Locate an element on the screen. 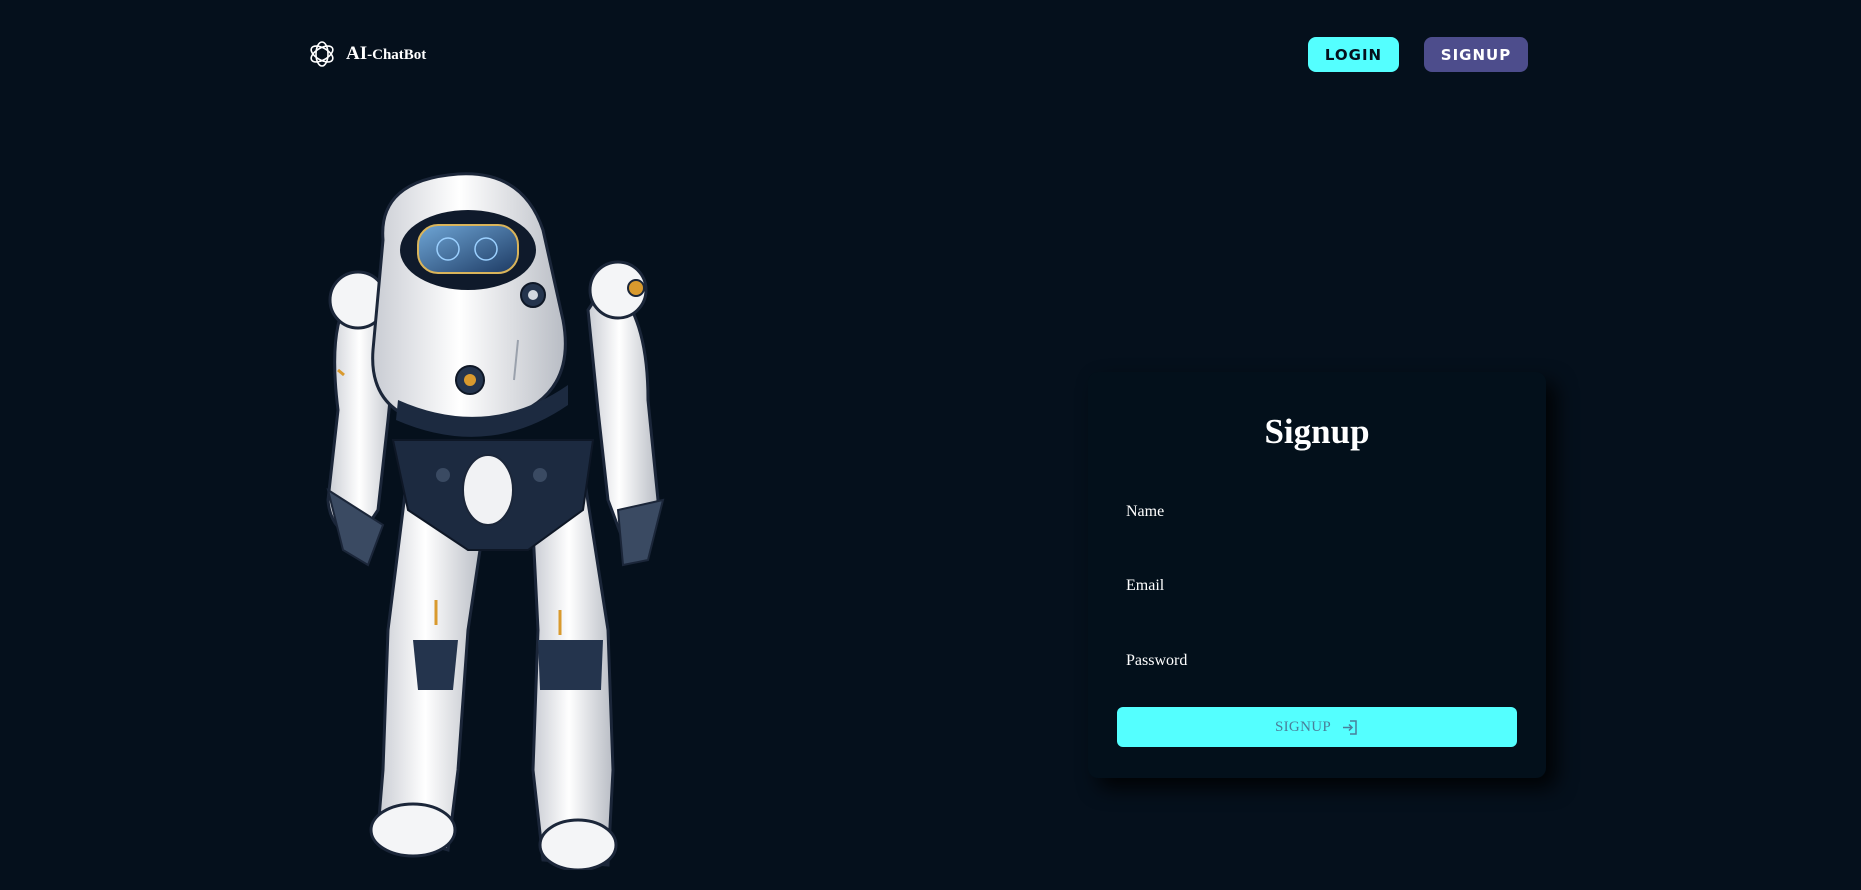 The image size is (1861, 890). signup-nav-button: SIGNUP is located at coordinates (1476, 54).